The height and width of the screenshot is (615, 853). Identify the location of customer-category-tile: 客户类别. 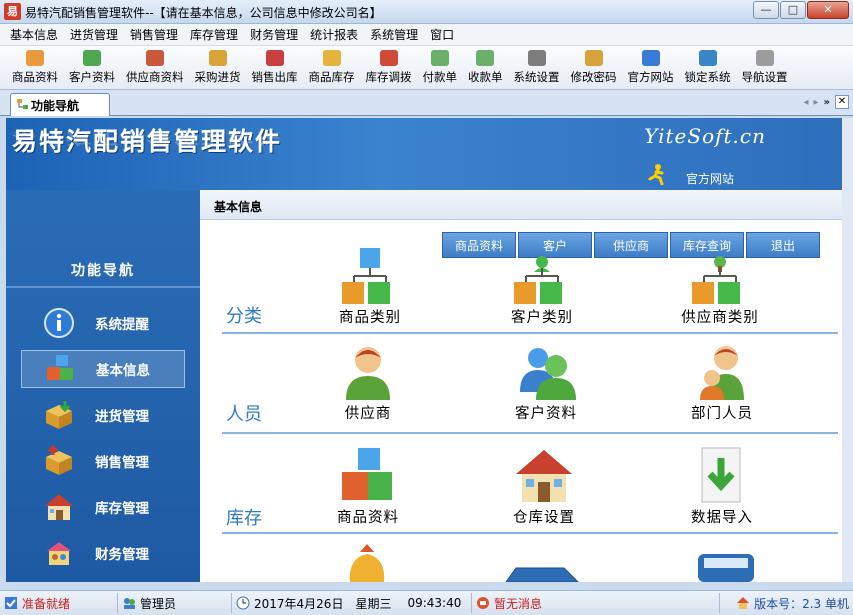
(542, 286).